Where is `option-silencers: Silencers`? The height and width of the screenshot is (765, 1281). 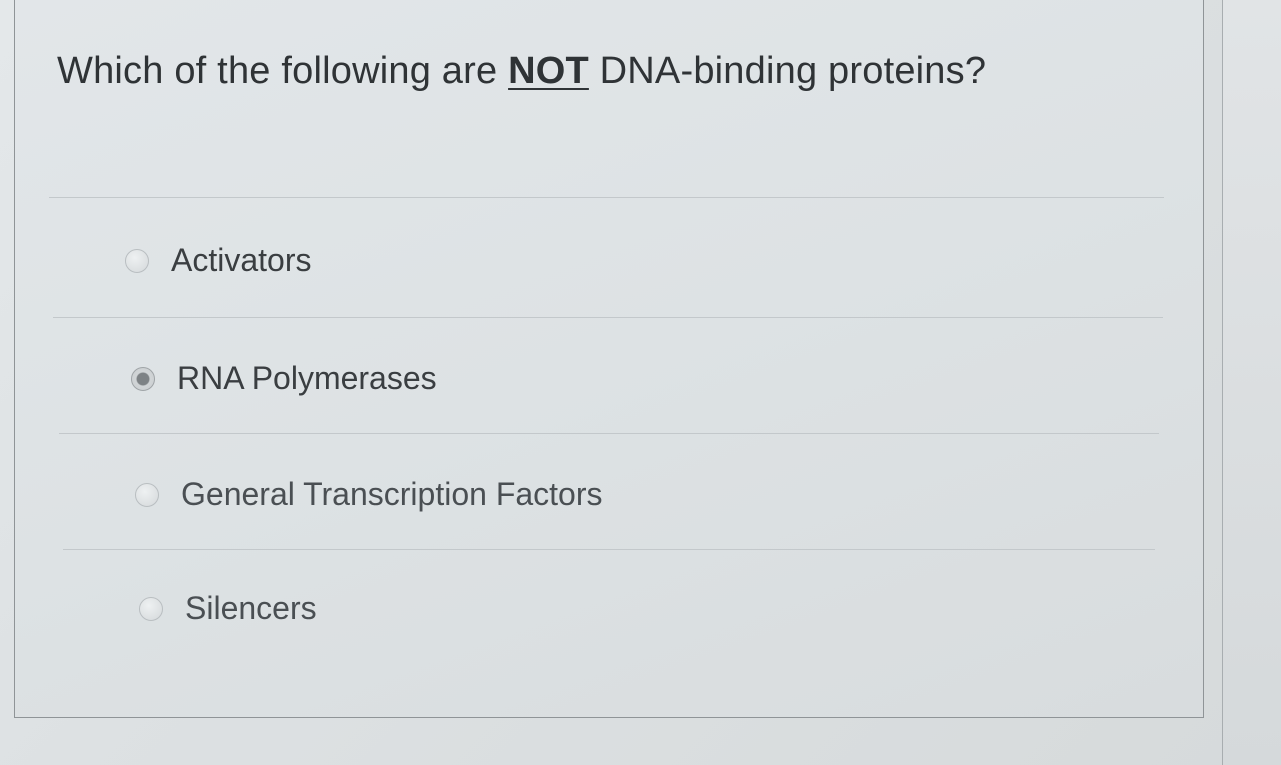
option-silencers: Silencers is located at coordinates (228, 608).